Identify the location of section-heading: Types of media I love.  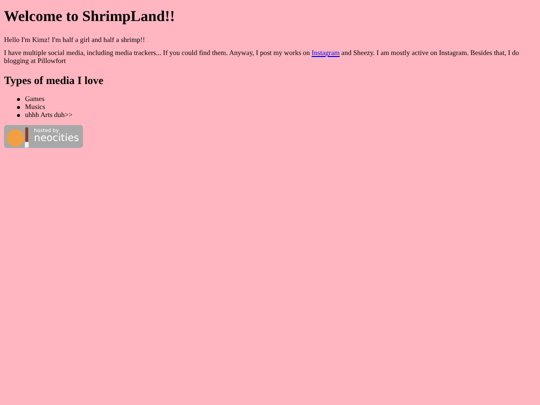
(54, 81).